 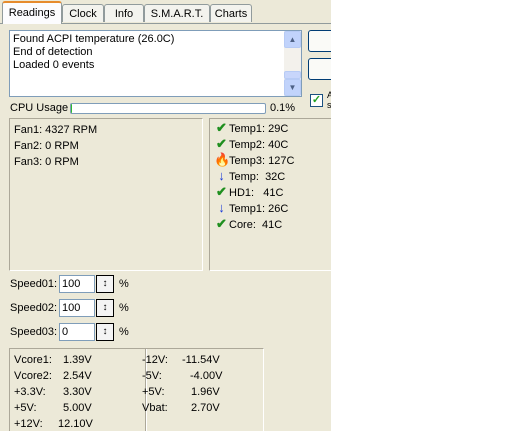 What do you see at coordinates (181, 392) in the screenshot?
I see `voltage-row: +5V: 1.96V` at bounding box center [181, 392].